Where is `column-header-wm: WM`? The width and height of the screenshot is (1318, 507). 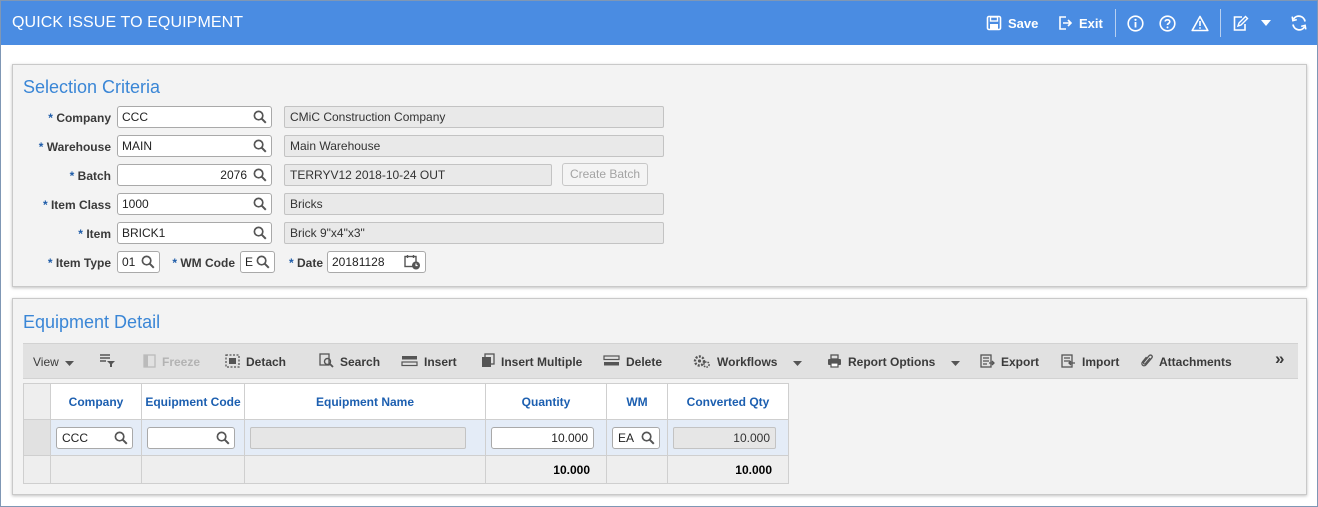
column-header-wm: WM is located at coordinates (637, 401).